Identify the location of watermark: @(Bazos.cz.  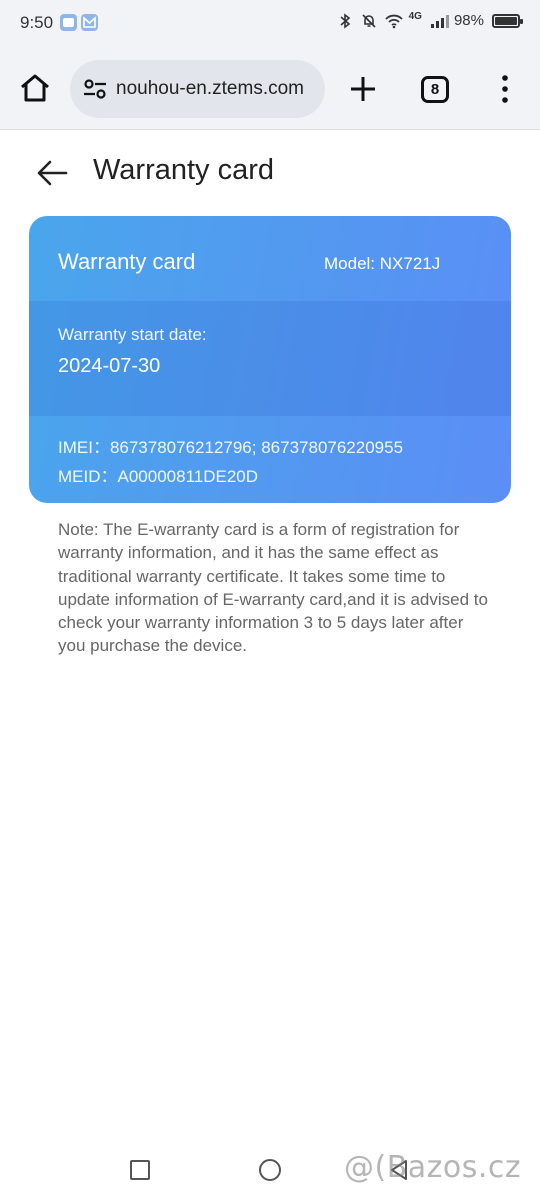
(433, 1167).